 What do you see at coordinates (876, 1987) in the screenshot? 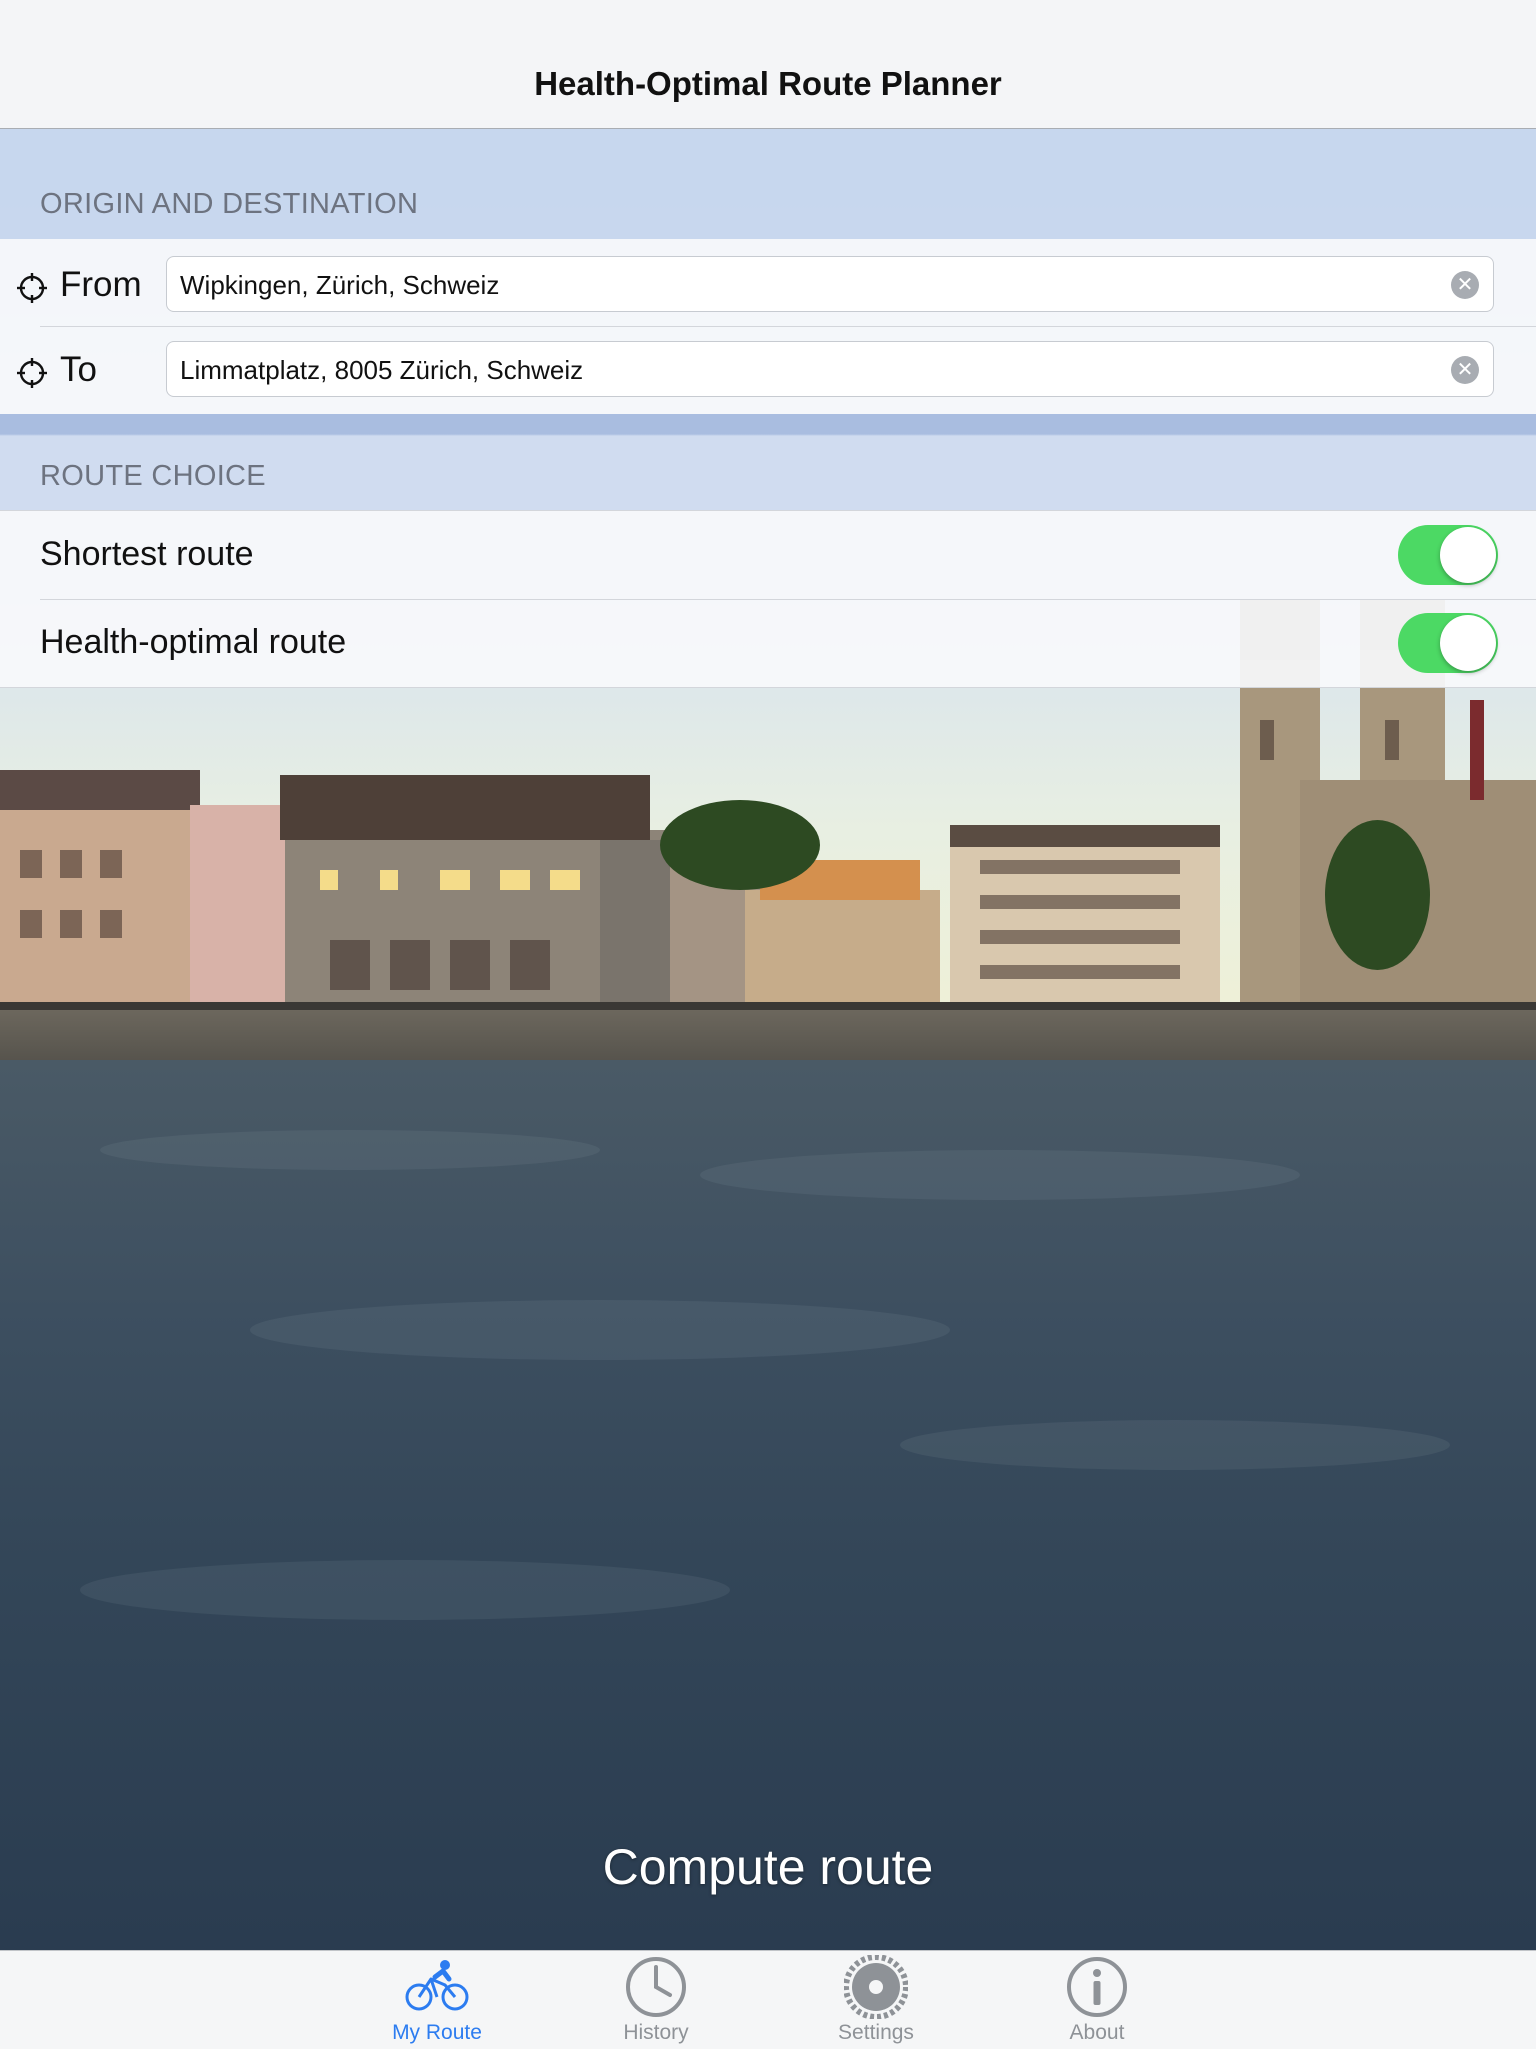
I see `gear-icon` at bounding box center [876, 1987].